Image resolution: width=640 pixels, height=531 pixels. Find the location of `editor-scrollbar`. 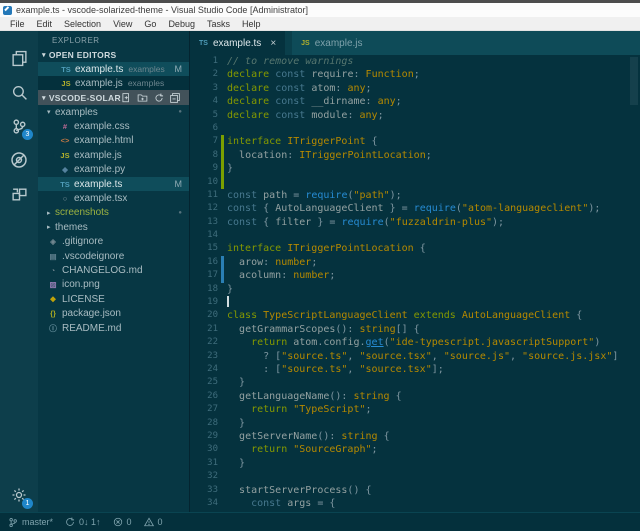

editor-scrollbar is located at coordinates (634, 81).